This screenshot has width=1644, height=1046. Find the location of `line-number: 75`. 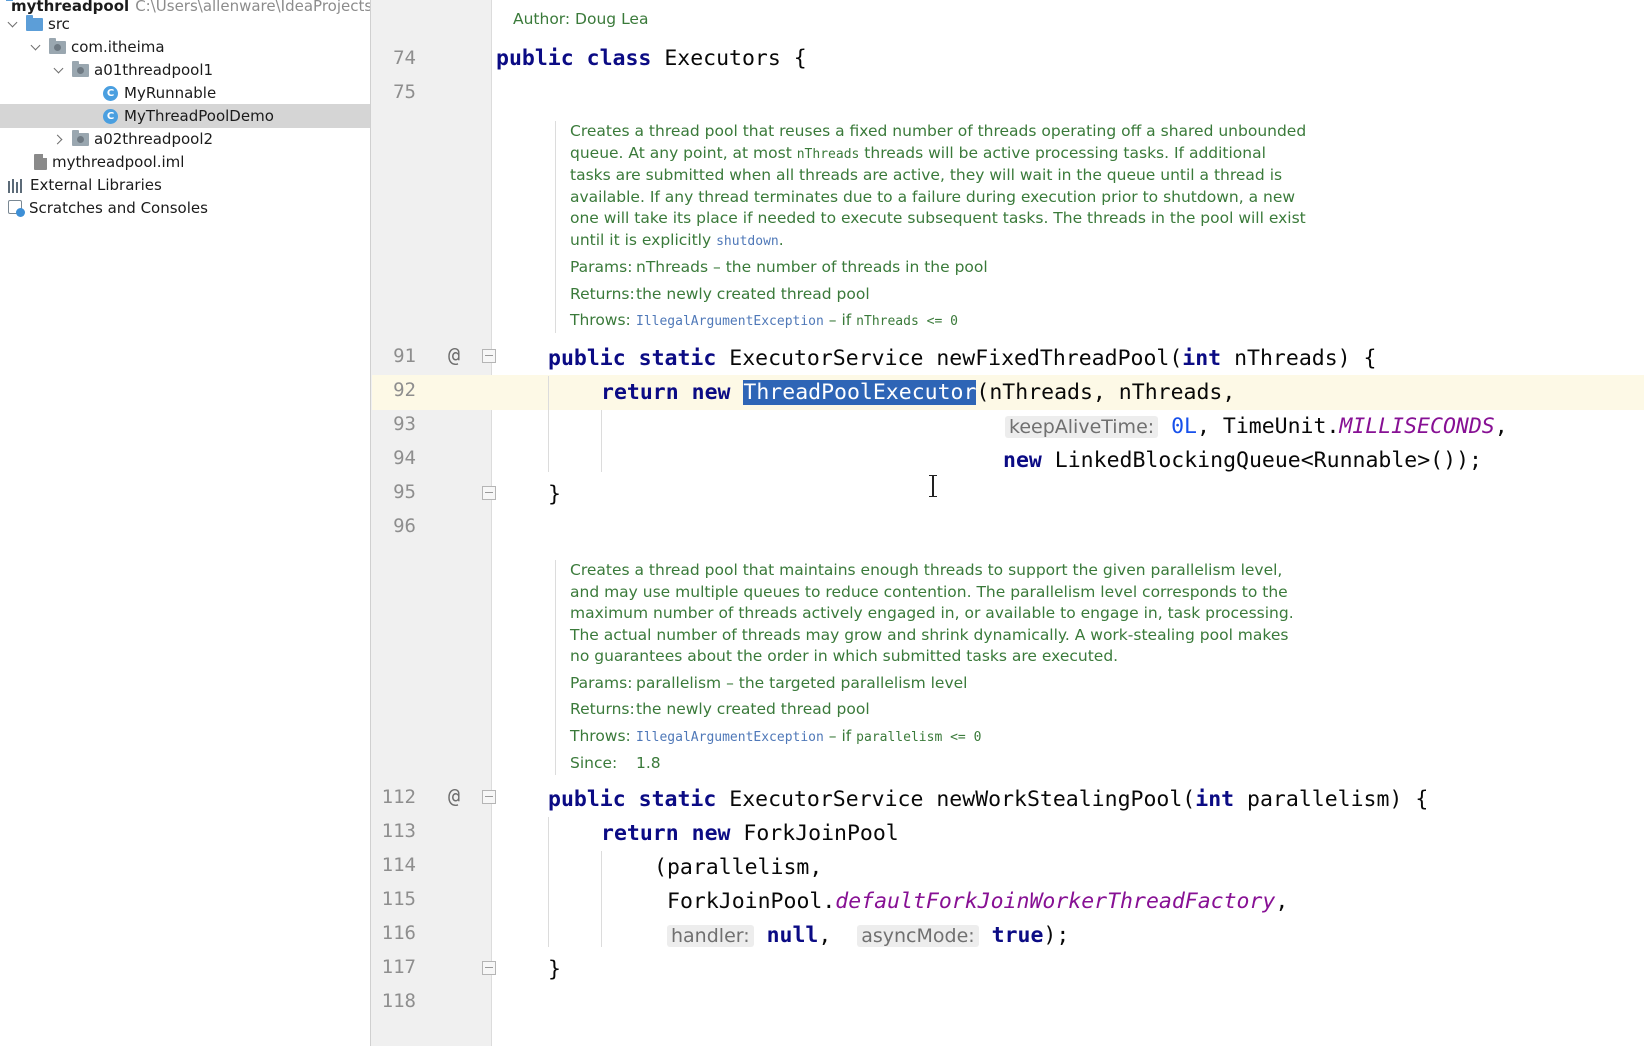

line-number: 75 is located at coordinates (404, 92).